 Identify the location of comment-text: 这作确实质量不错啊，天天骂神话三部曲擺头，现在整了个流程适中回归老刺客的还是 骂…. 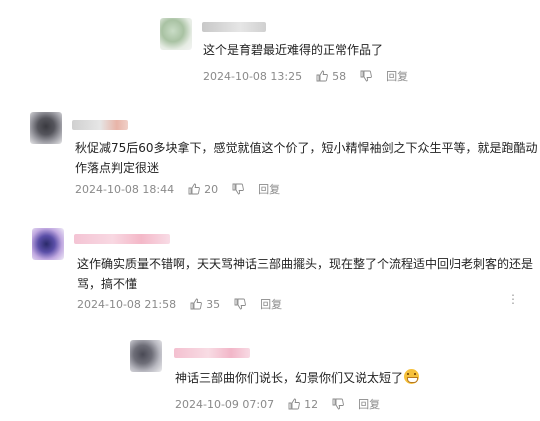
(305, 274).